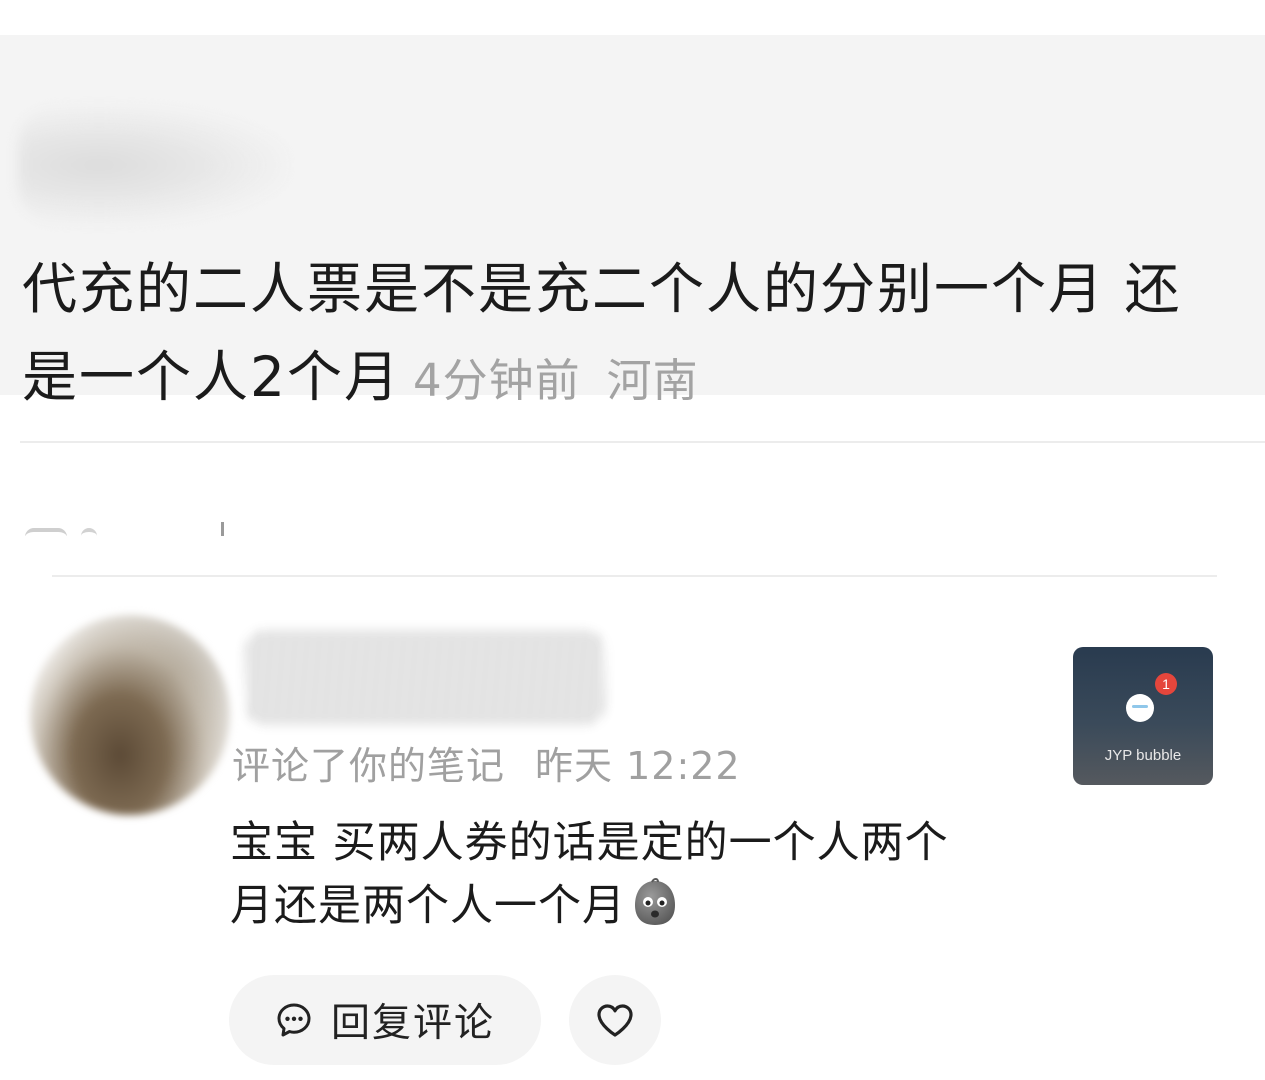 This screenshot has height=1080, width=1265. I want to click on note-time: 4分钟前, so click(497, 380).